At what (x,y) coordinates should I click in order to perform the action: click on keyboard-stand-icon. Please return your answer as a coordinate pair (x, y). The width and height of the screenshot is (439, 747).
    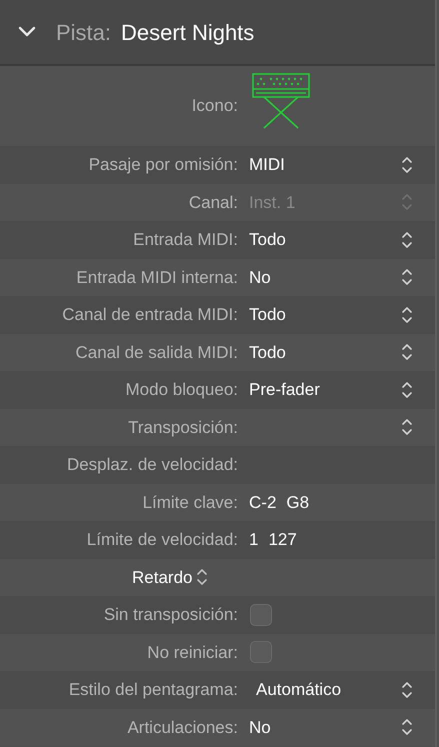
    Looking at the image, I should click on (281, 101).